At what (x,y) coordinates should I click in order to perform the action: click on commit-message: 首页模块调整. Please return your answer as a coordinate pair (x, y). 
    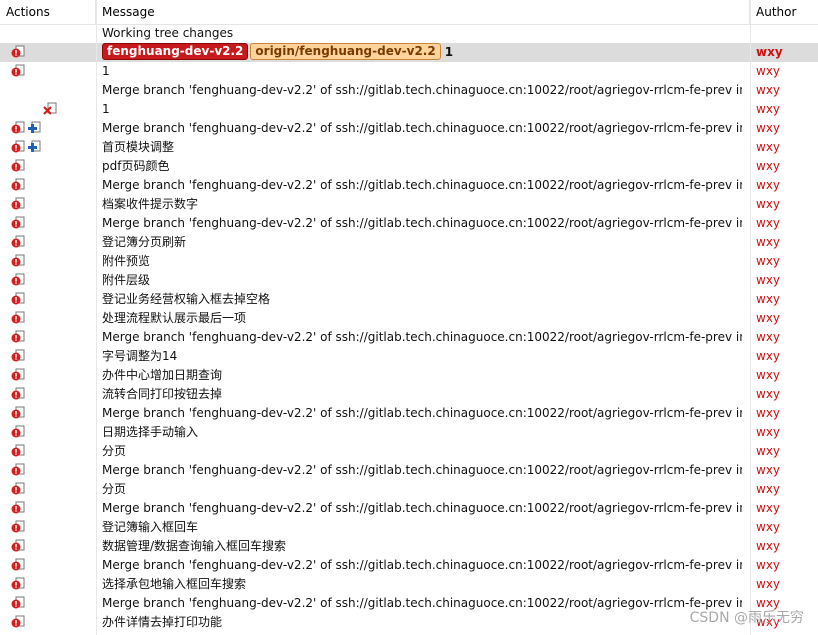
    Looking at the image, I should click on (138, 147).